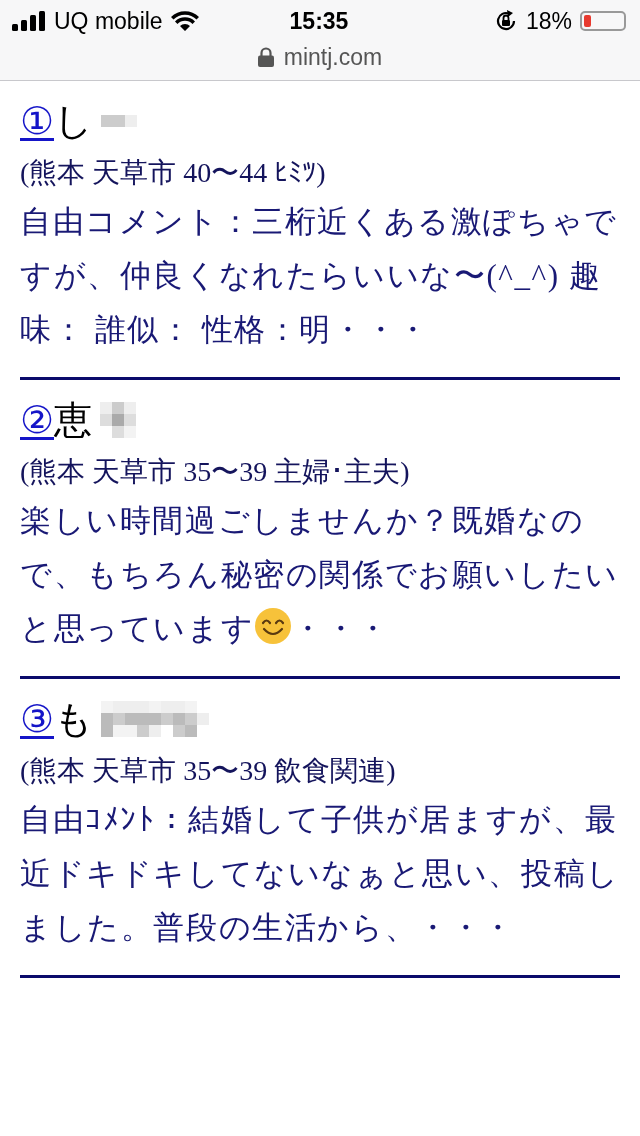 The image size is (640, 1136). I want to click on battery-percent: 18%, so click(548, 21).